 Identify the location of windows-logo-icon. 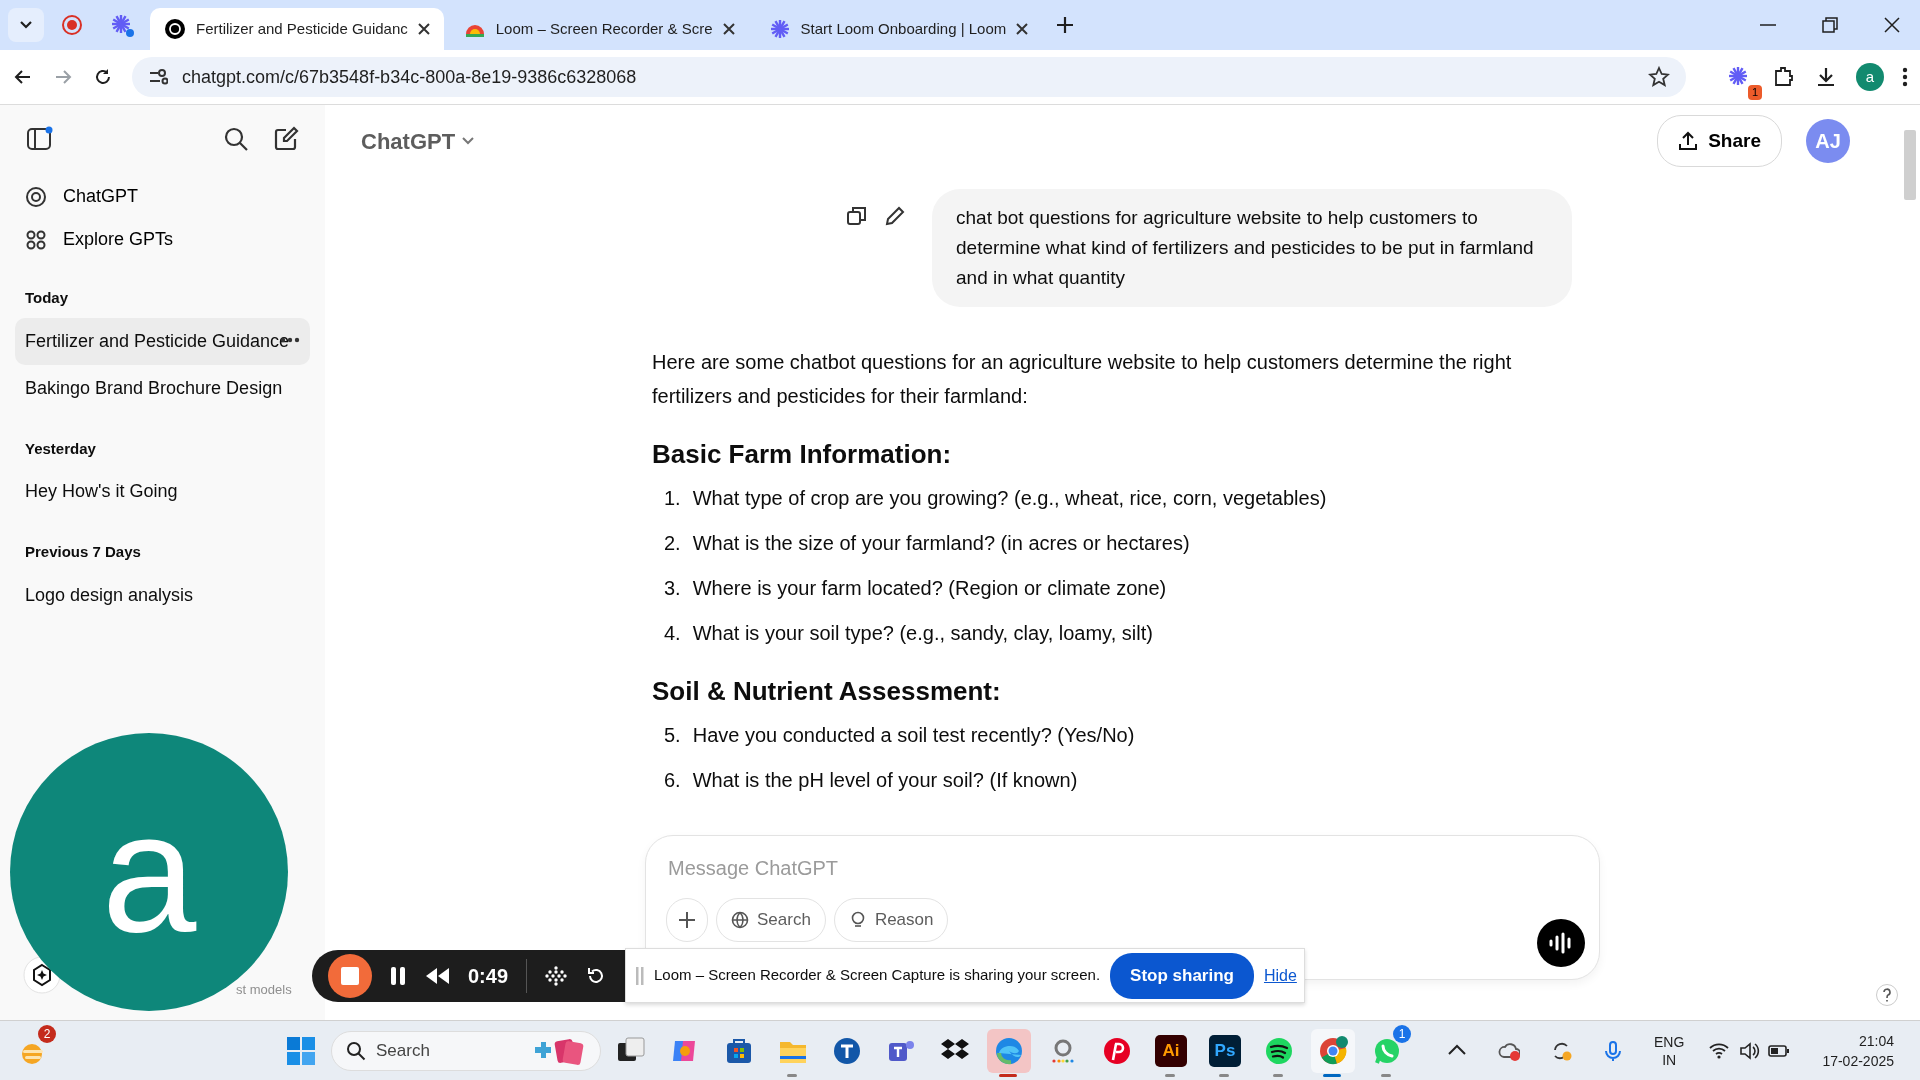
(301, 1050).